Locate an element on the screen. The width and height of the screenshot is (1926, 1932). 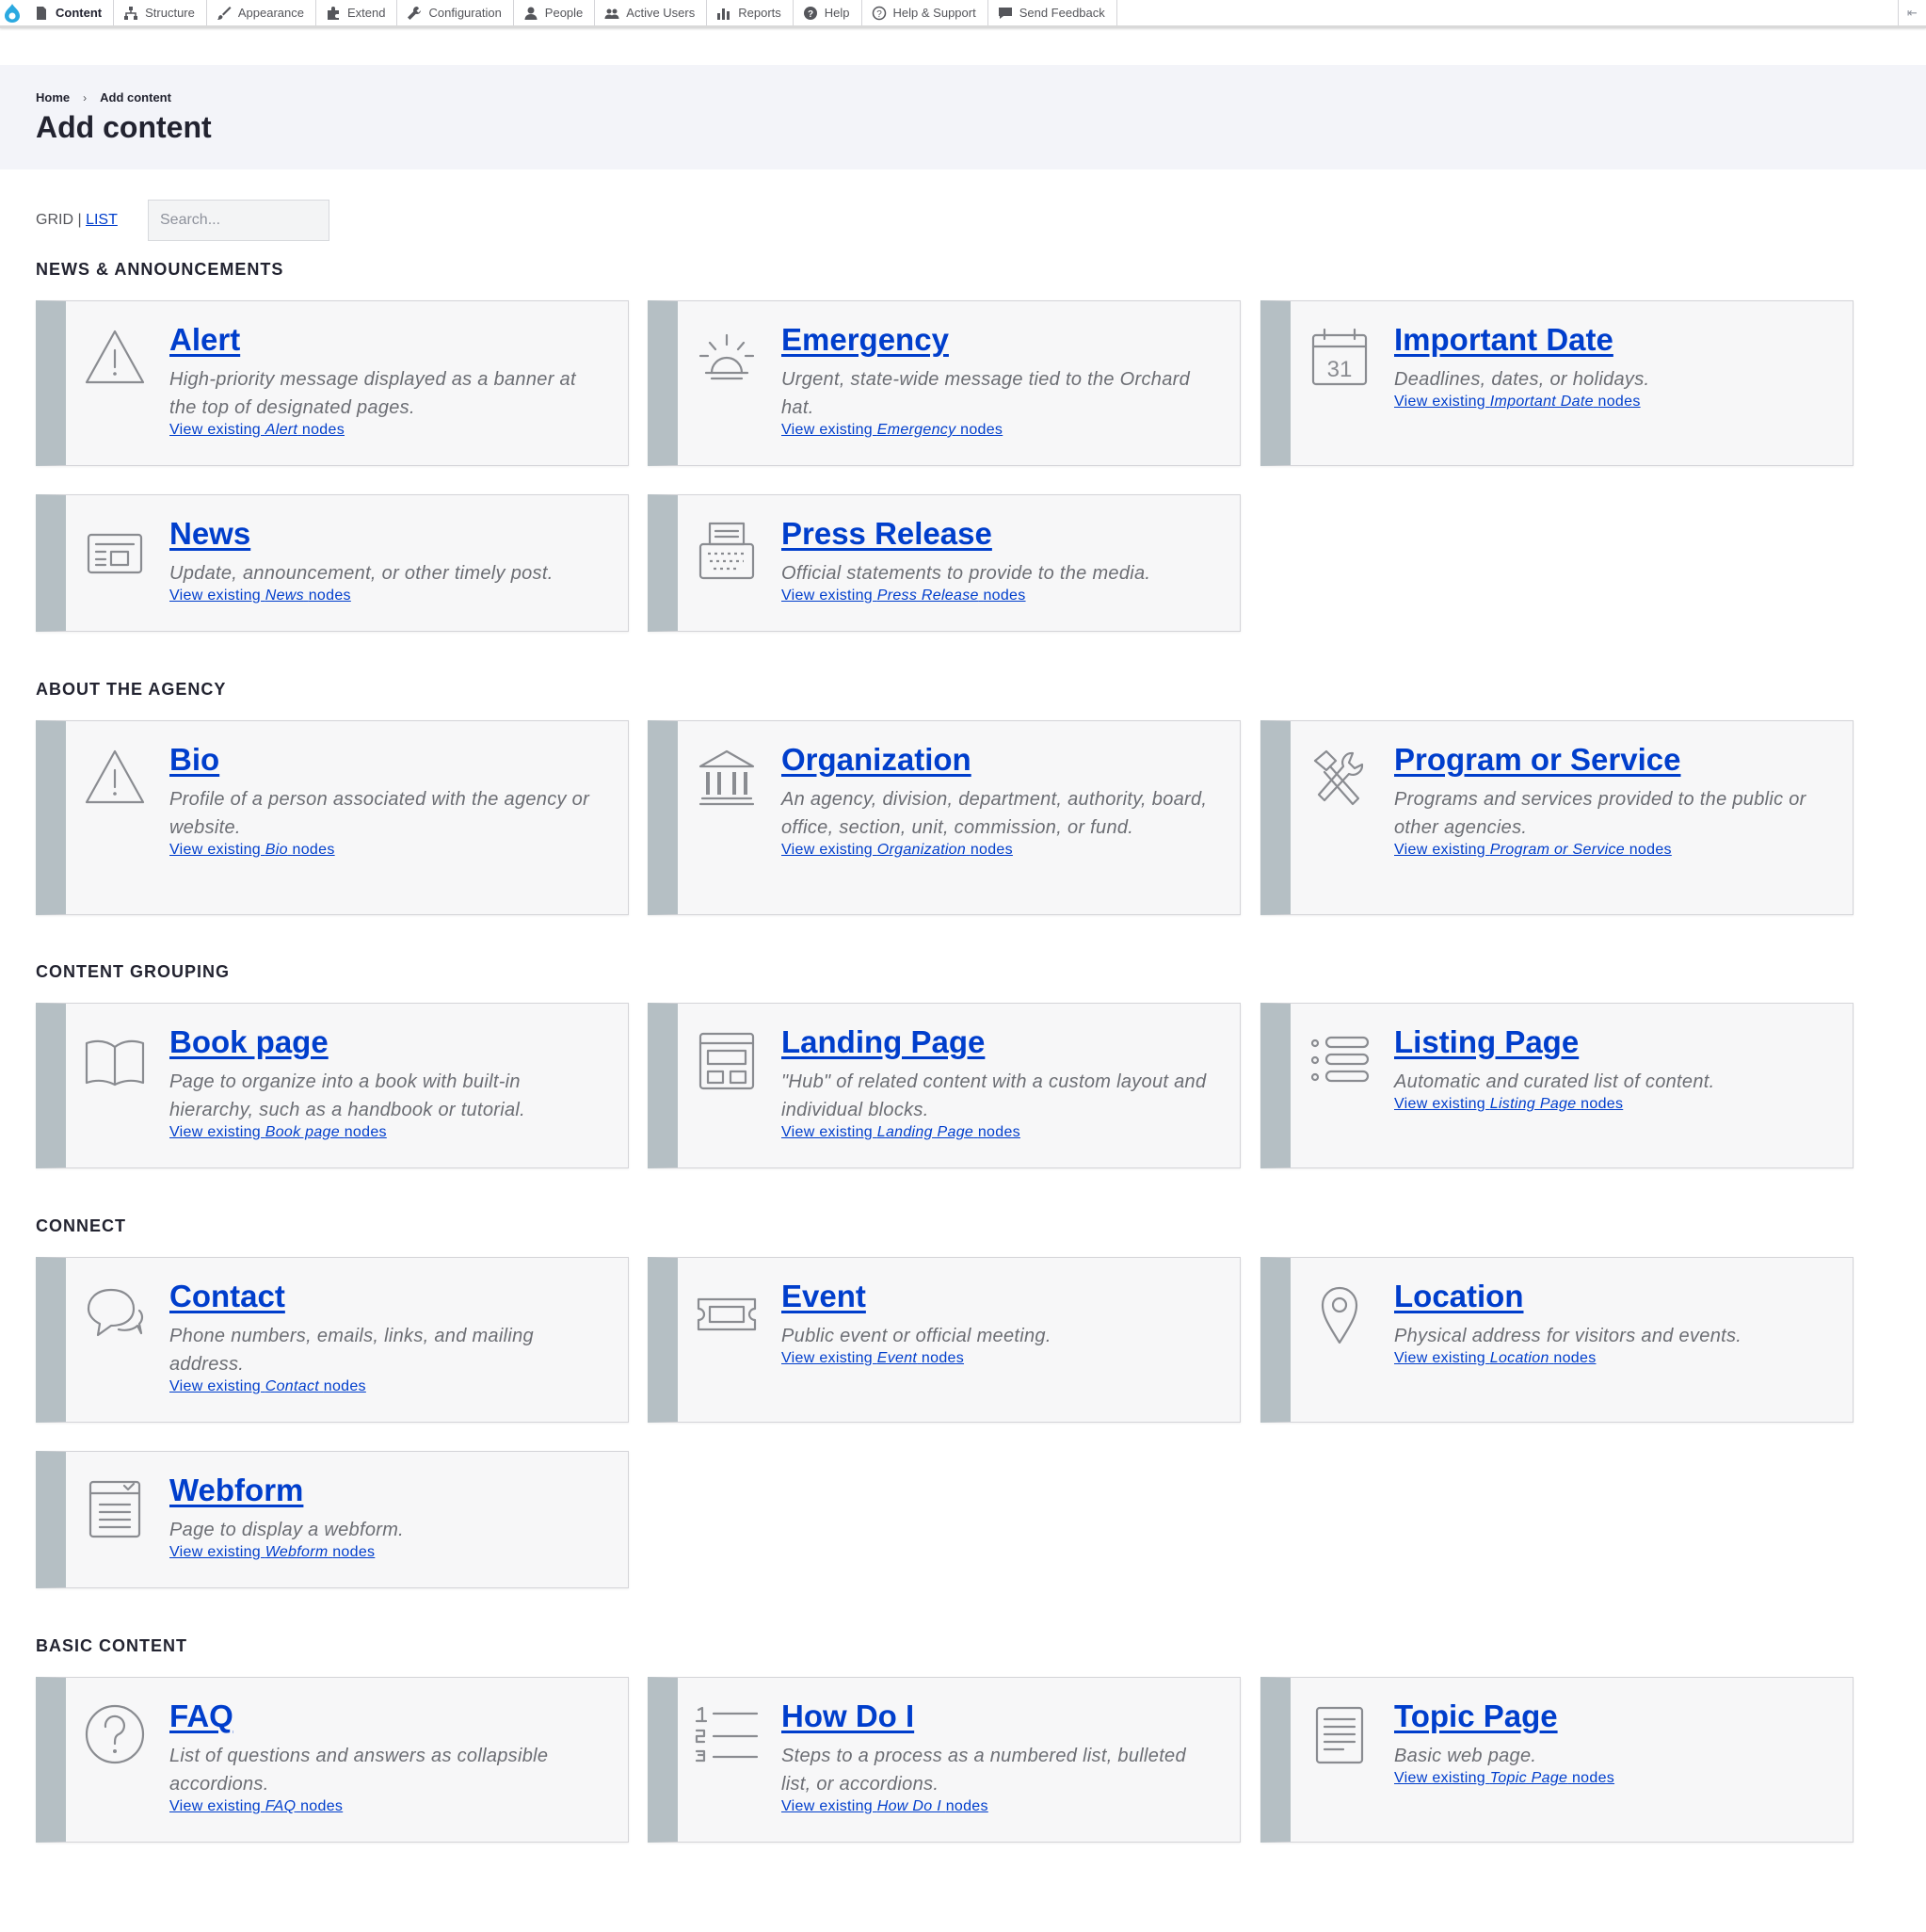
view-existing-nodes-link: View existing Contact nodes is located at coordinates (268, 1386).